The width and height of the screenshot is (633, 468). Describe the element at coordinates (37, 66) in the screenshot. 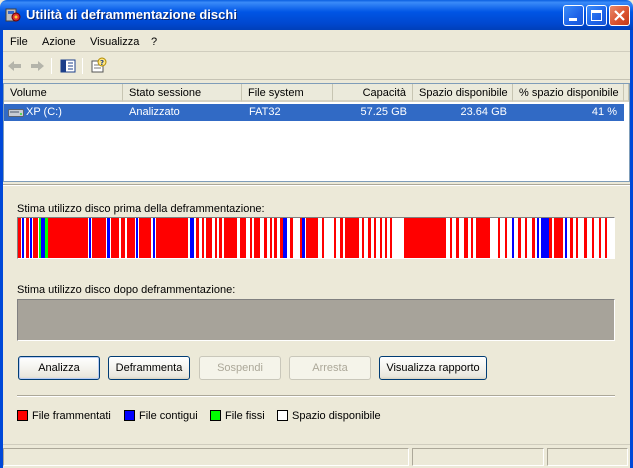

I see `forward-arrow-icon` at that location.